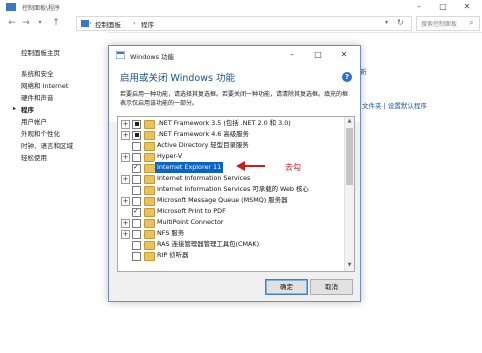 This screenshot has height=353, width=482. Describe the element at coordinates (250, 166) in the screenshot. I see `annotation-arrow-icon` at that location.